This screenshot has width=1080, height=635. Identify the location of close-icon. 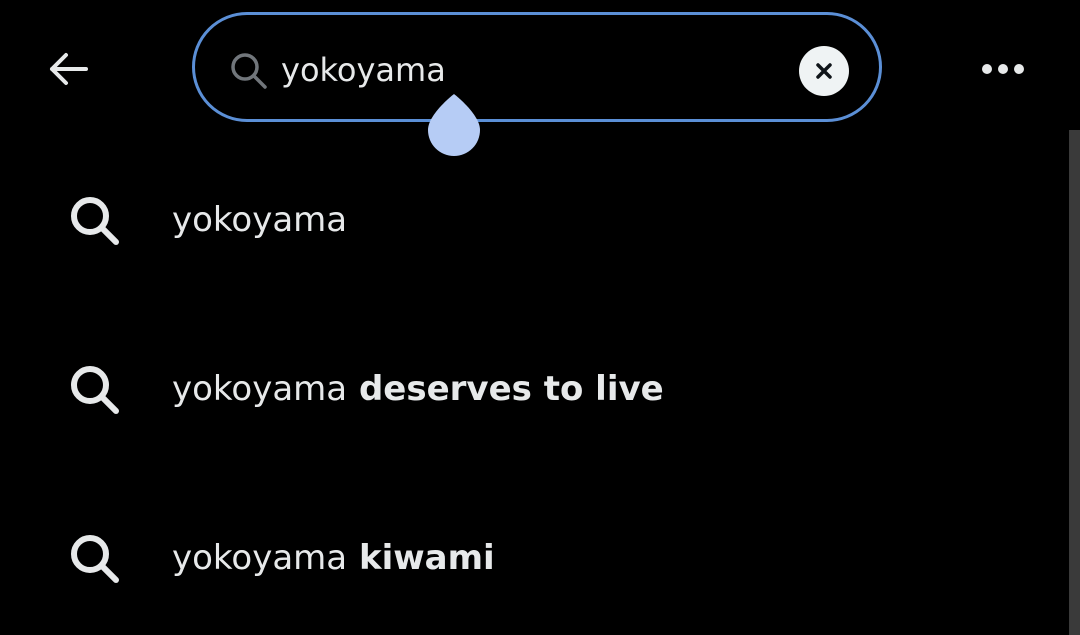
(824, 71).